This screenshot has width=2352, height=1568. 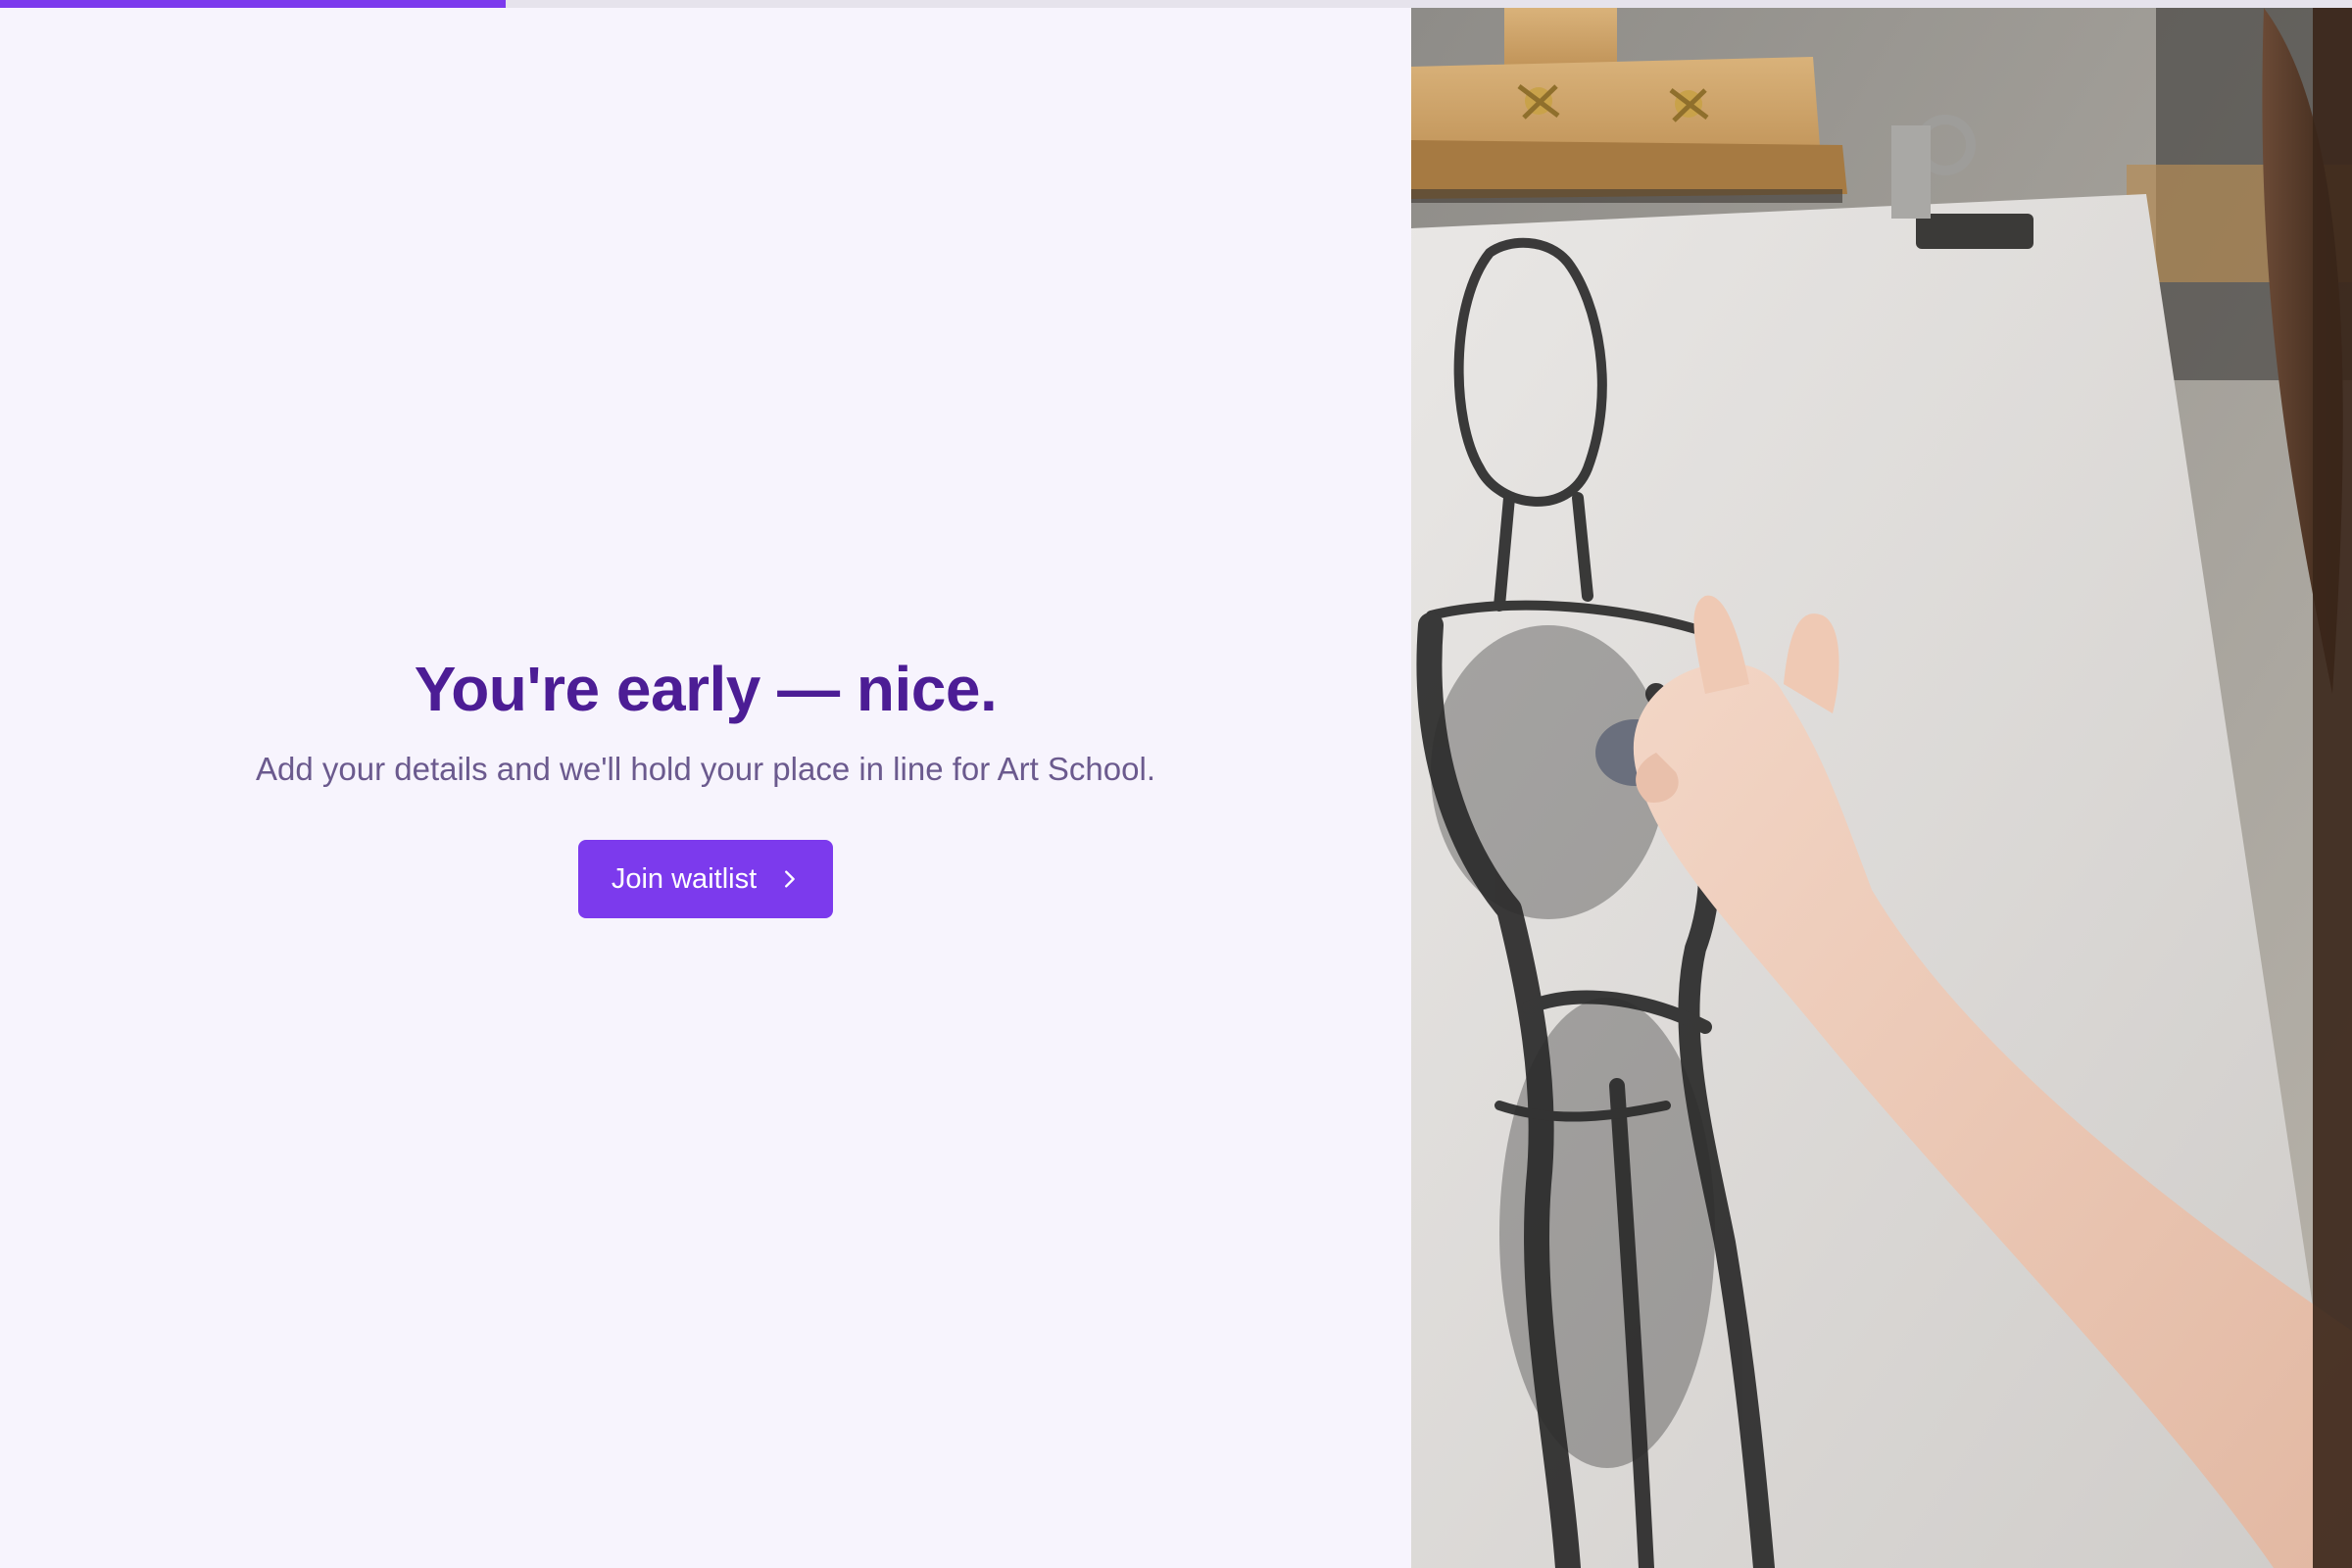 What do you see at coordinates (790, 879) in the screenshot?
I see `chevron-right-icon` at bounding box center [790, 879].